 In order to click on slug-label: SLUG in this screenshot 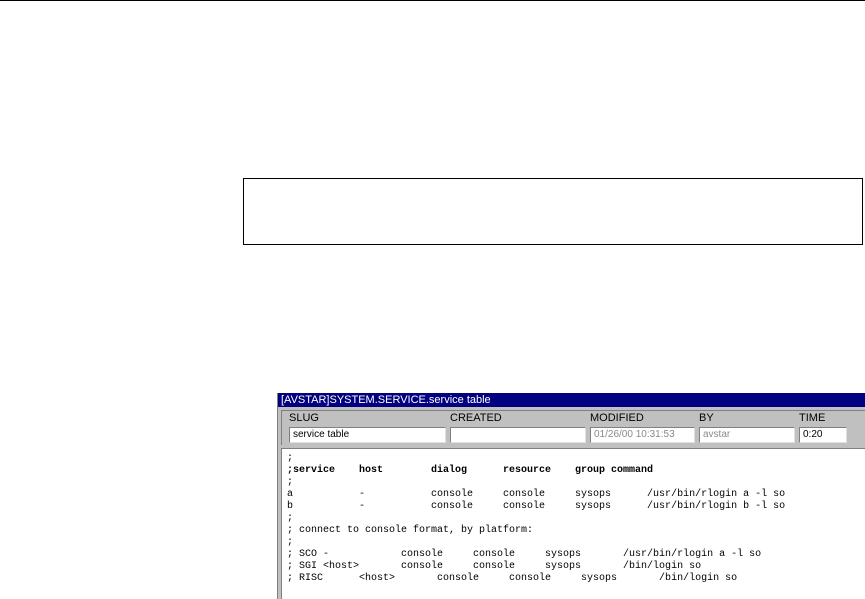, I will do `click(304, 418)`.